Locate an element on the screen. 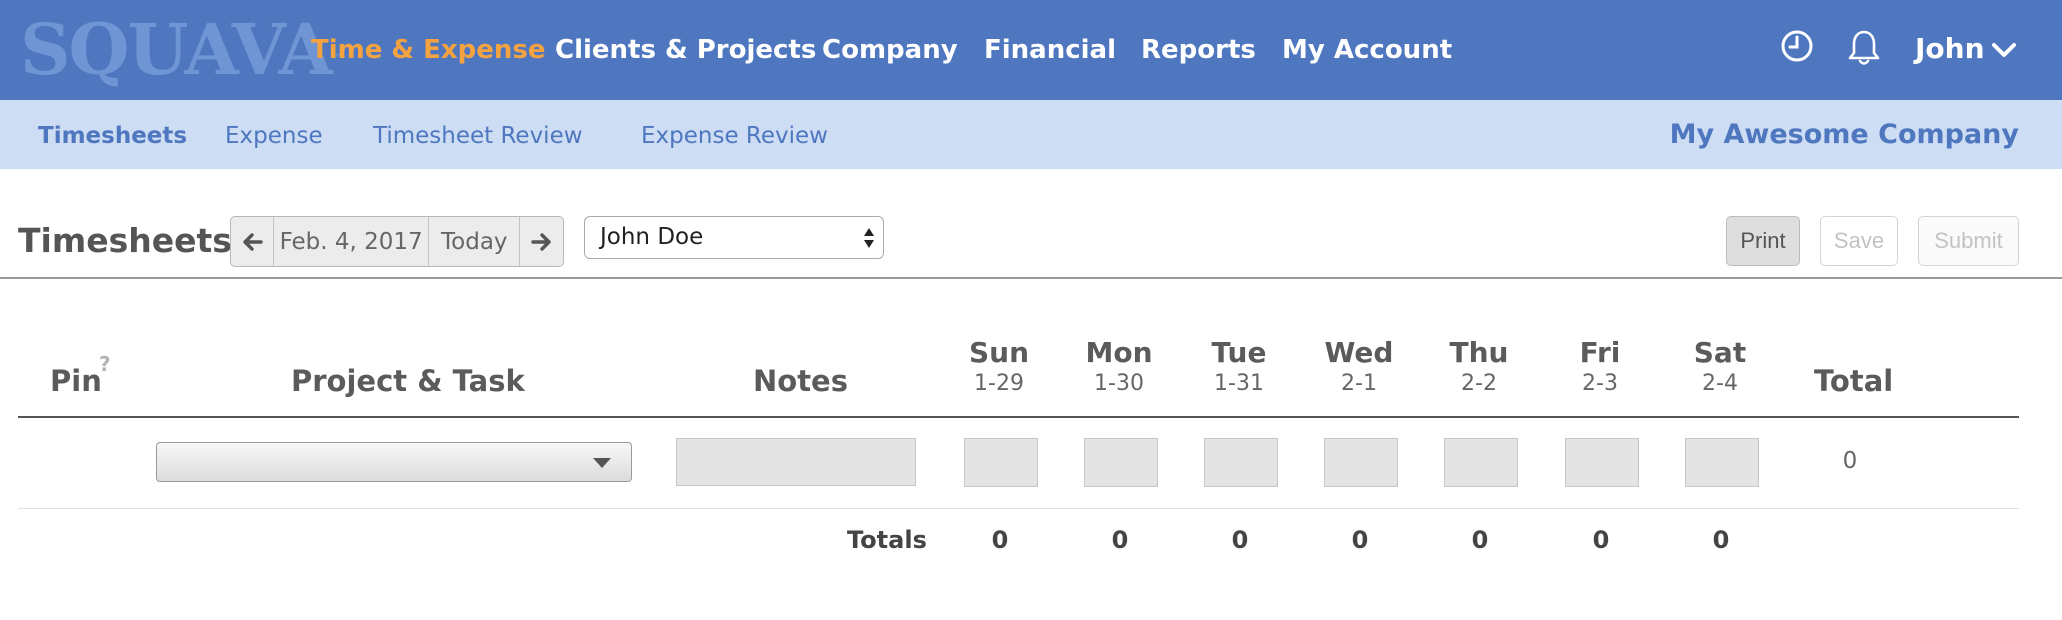 This screenshot has height=620, width=2062. day-date: 1-29 is located at coordinates (999, 383).